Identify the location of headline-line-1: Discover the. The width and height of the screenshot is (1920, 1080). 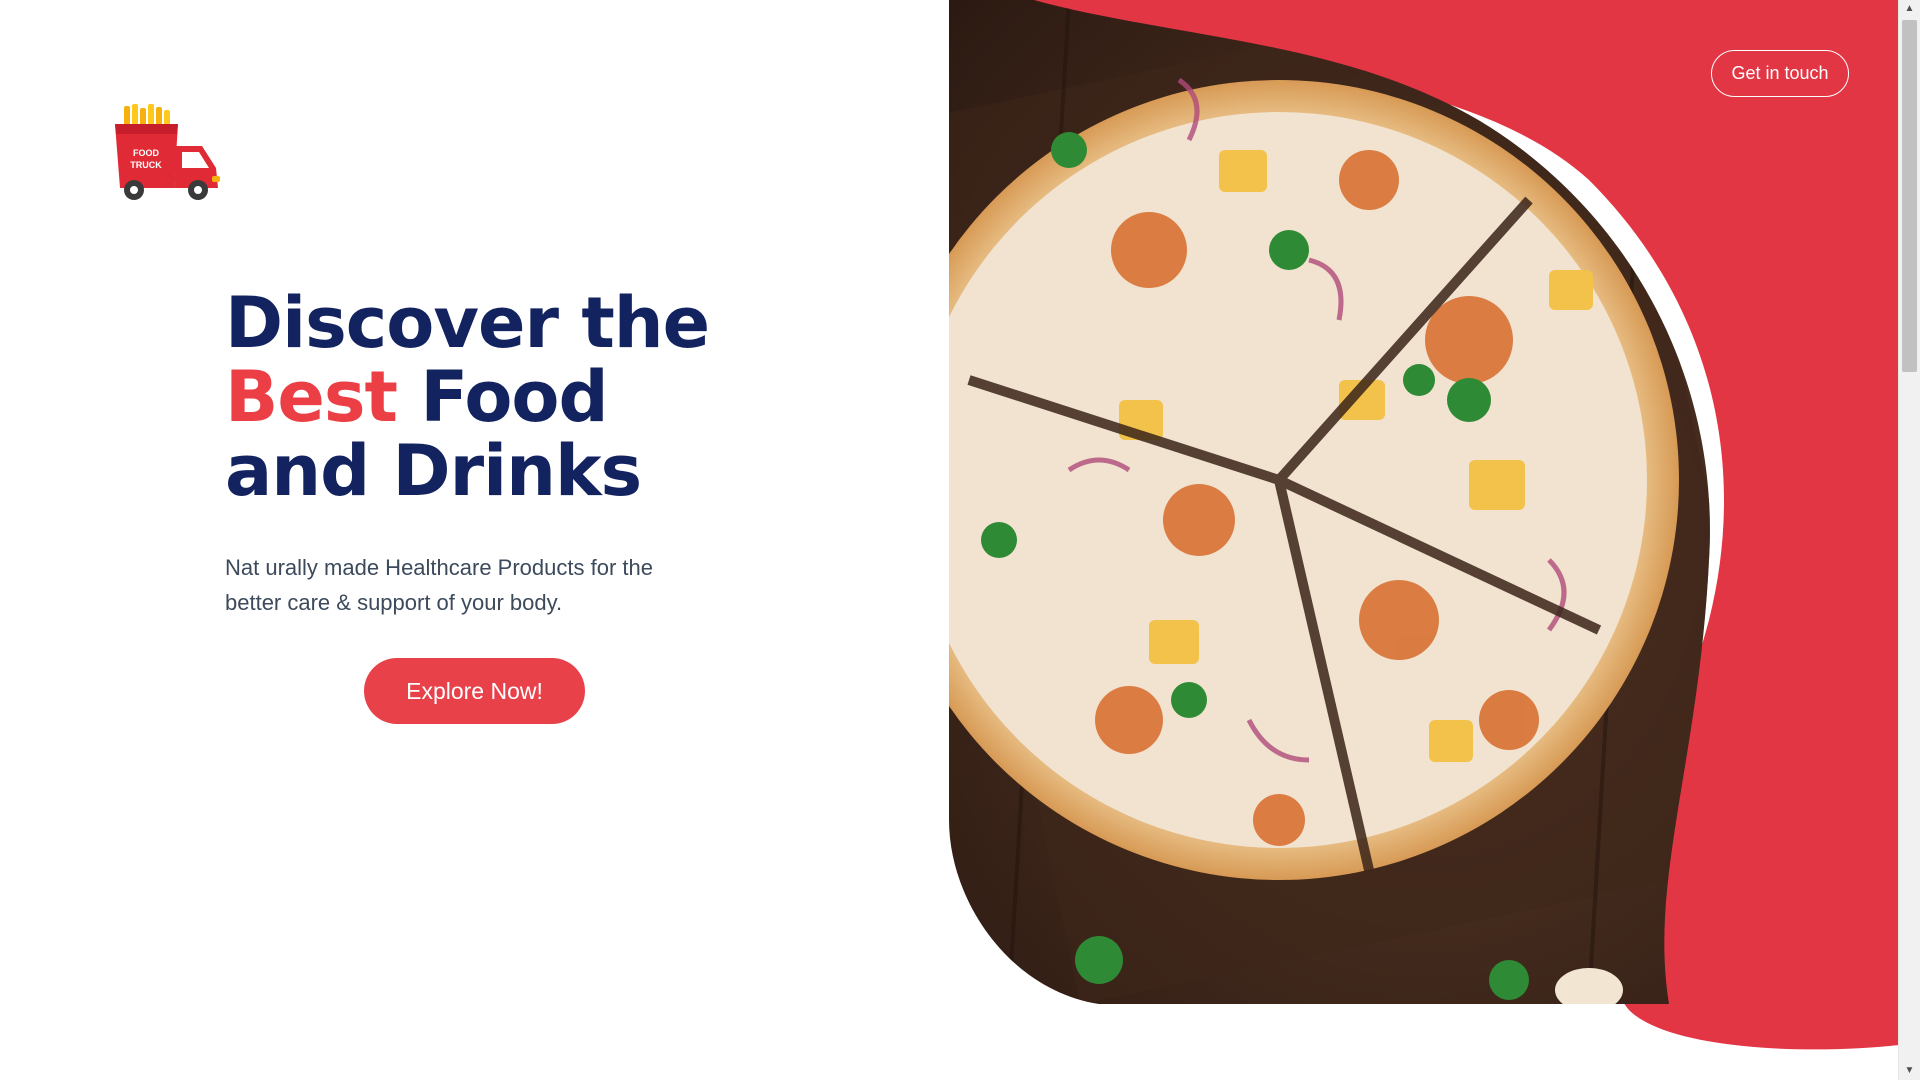
(467, 323).